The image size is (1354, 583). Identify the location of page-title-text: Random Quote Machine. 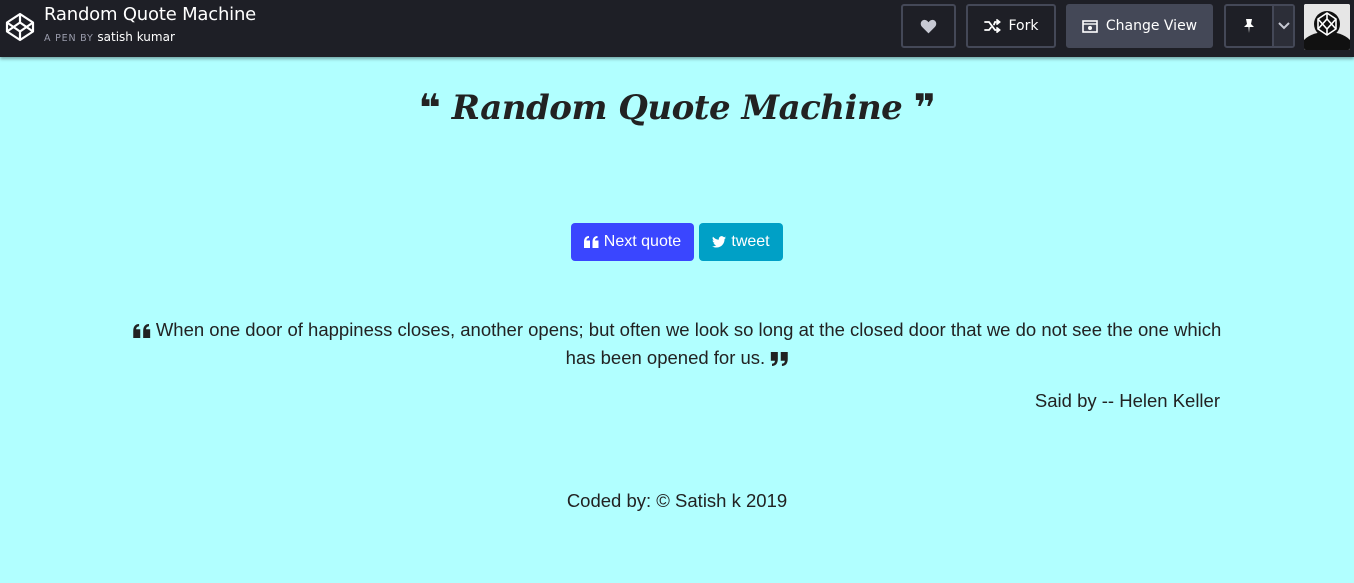
(677, 108).